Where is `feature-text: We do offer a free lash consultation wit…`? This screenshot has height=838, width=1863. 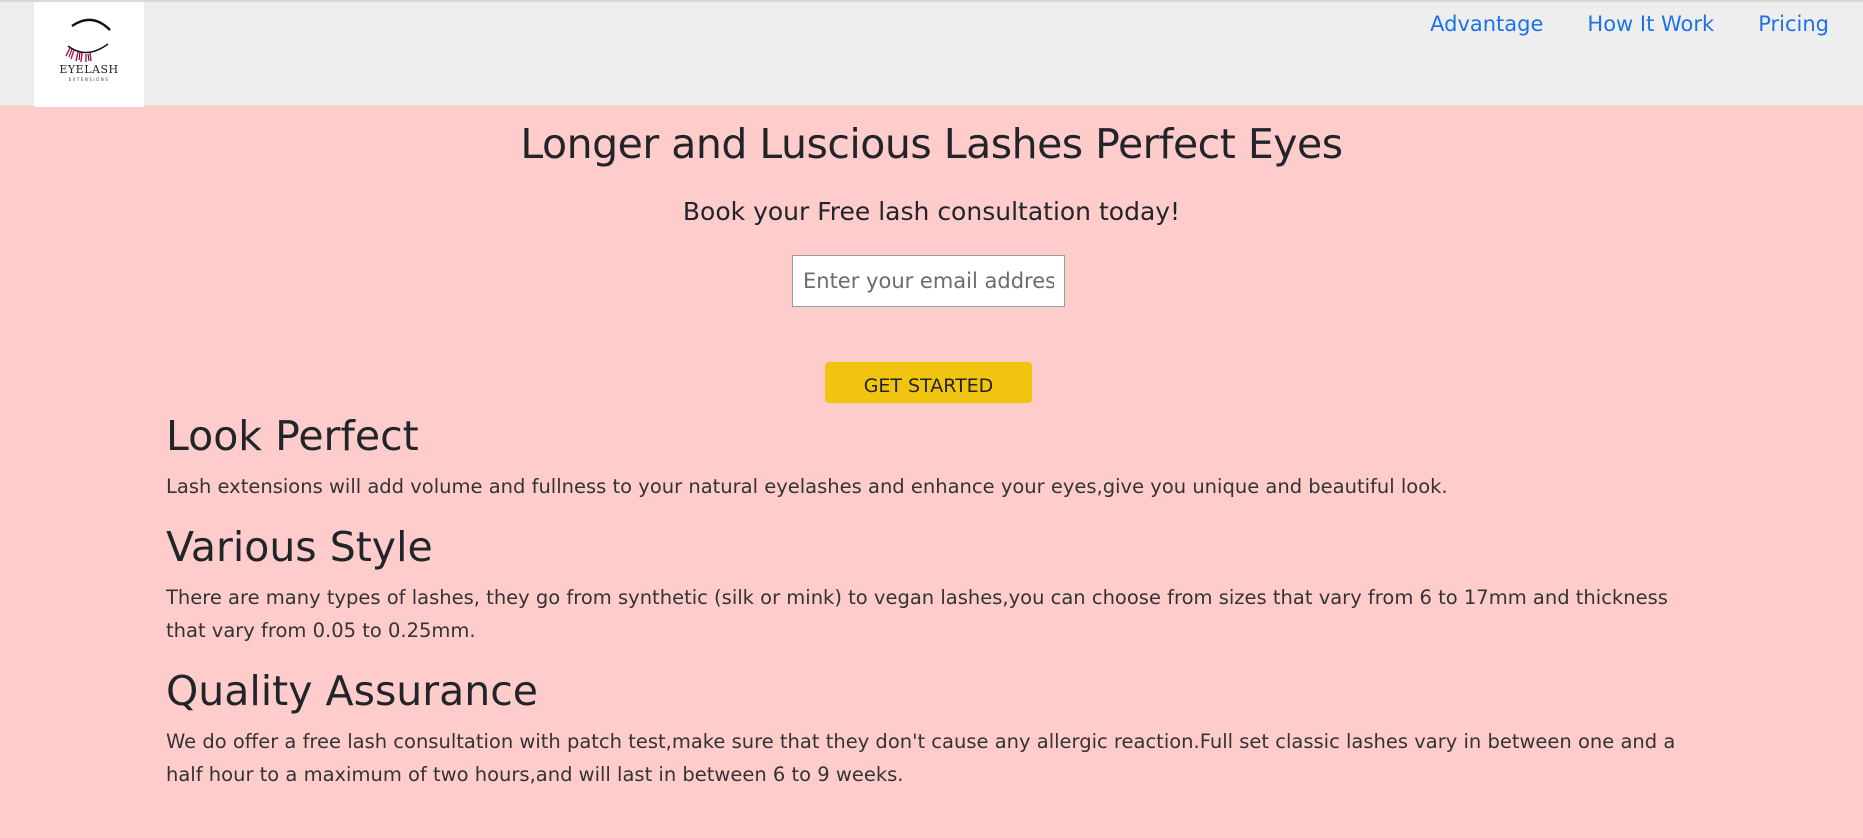
feature-text: We do offer a free lash consultation wit… is located at coordinates (921, 758).